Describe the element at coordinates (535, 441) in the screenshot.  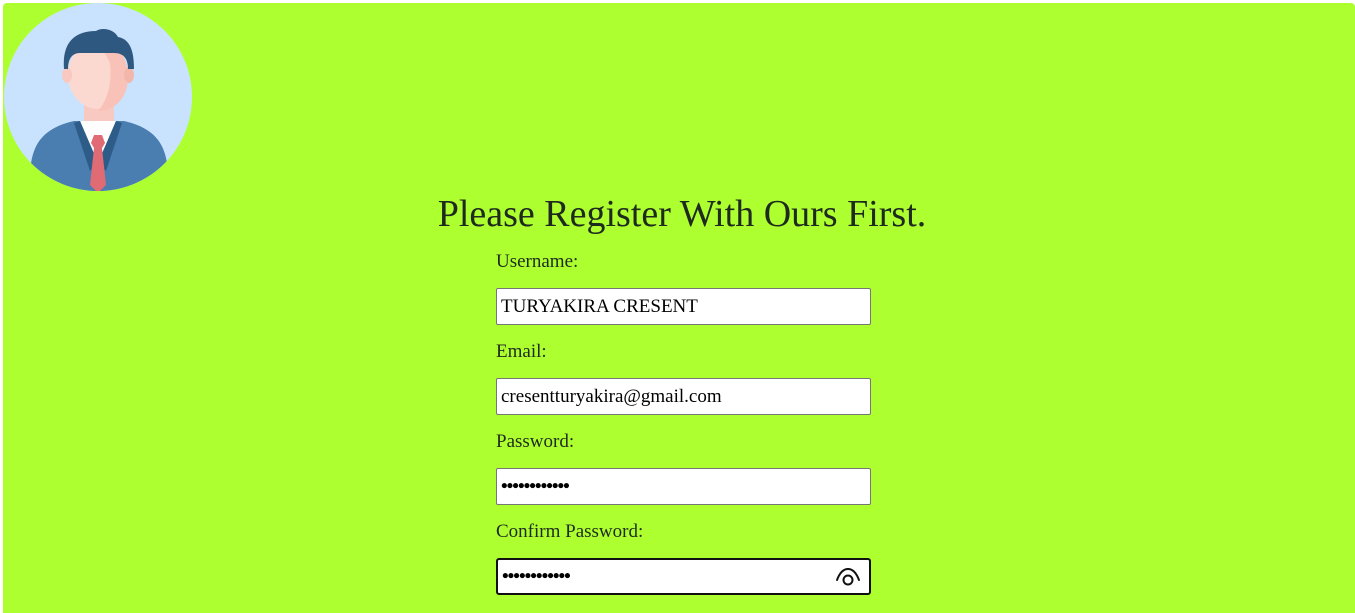
I see `password-label: Password:` at that location.